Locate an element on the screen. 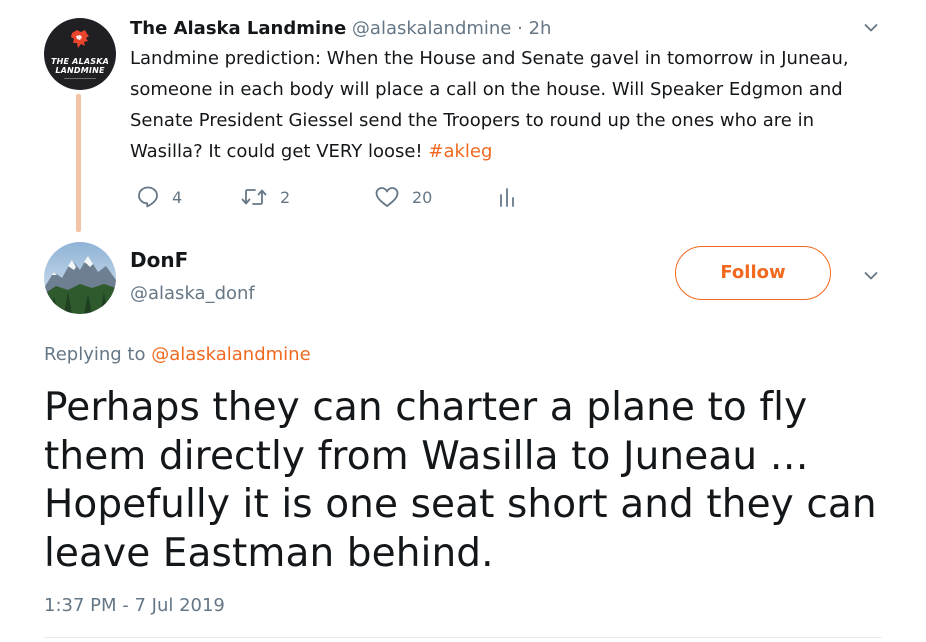  tweet-timestamp: 1:37 PM - 7 Jul 2019 is located at coordinates (134, 606).